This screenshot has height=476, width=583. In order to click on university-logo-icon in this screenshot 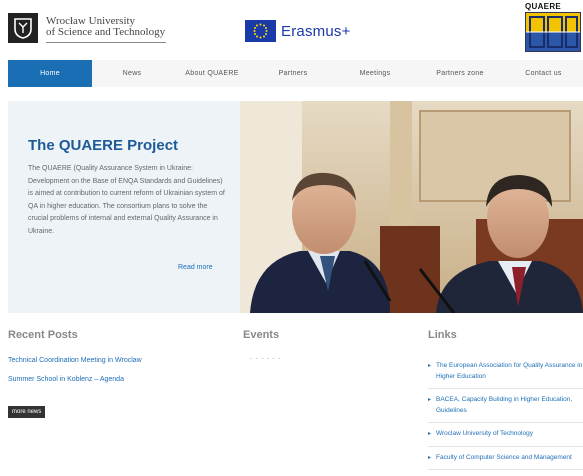, I will do `click(23, 28)`.